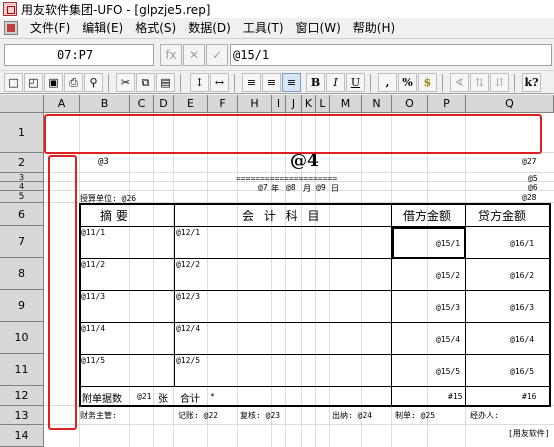 The image size is (554, 447). What do you see at coordinates (377, 104) in the screenshot?
I see `column-header-n: N` at bounding box center [377, 104].